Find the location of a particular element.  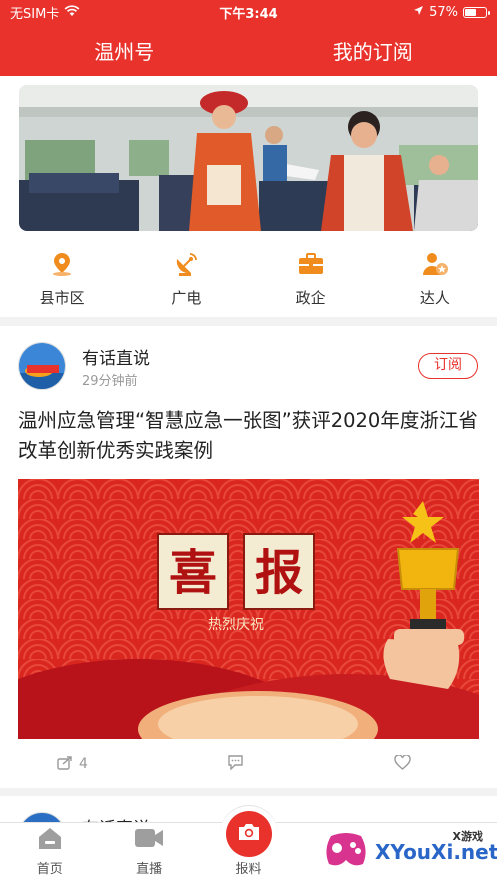

top-nav: 温州号 我的订阅 is located at coordinates (248, 50).